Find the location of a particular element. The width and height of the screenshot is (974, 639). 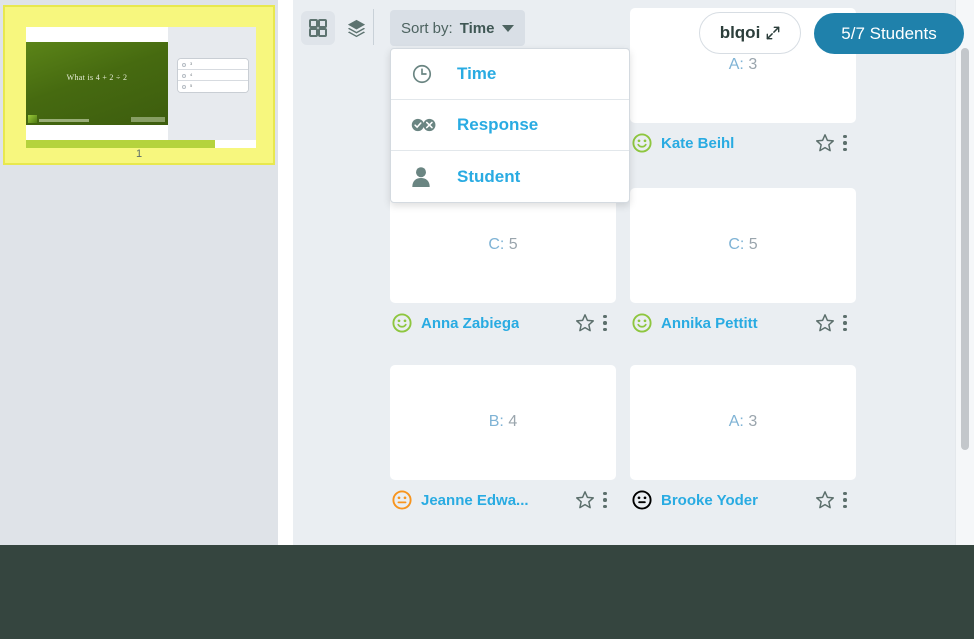

slide-question-pane: What is 4 + 2 ÷ 2 is located at coordinates (97, 83).